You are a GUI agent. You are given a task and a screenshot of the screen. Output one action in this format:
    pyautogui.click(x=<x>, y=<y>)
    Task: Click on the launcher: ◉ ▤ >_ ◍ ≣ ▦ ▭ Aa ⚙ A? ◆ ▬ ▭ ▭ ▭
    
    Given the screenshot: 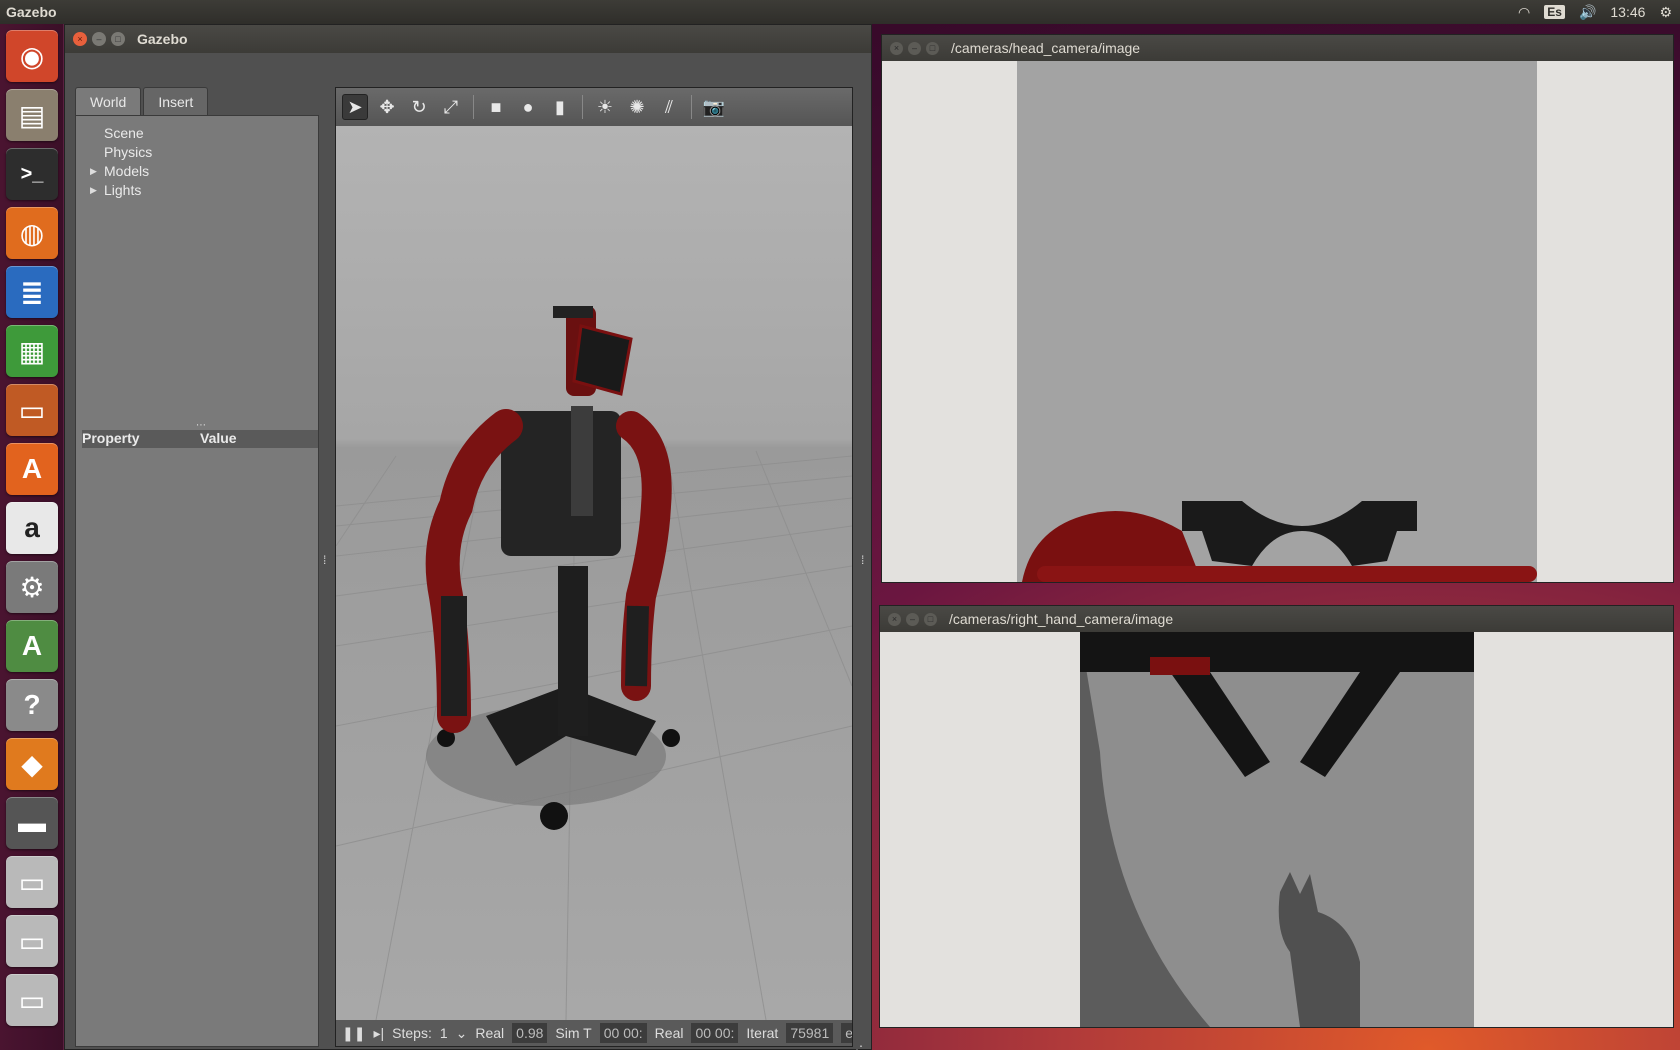 What is the action you would take?
    pyautogui.click(x=32, y=537)
    